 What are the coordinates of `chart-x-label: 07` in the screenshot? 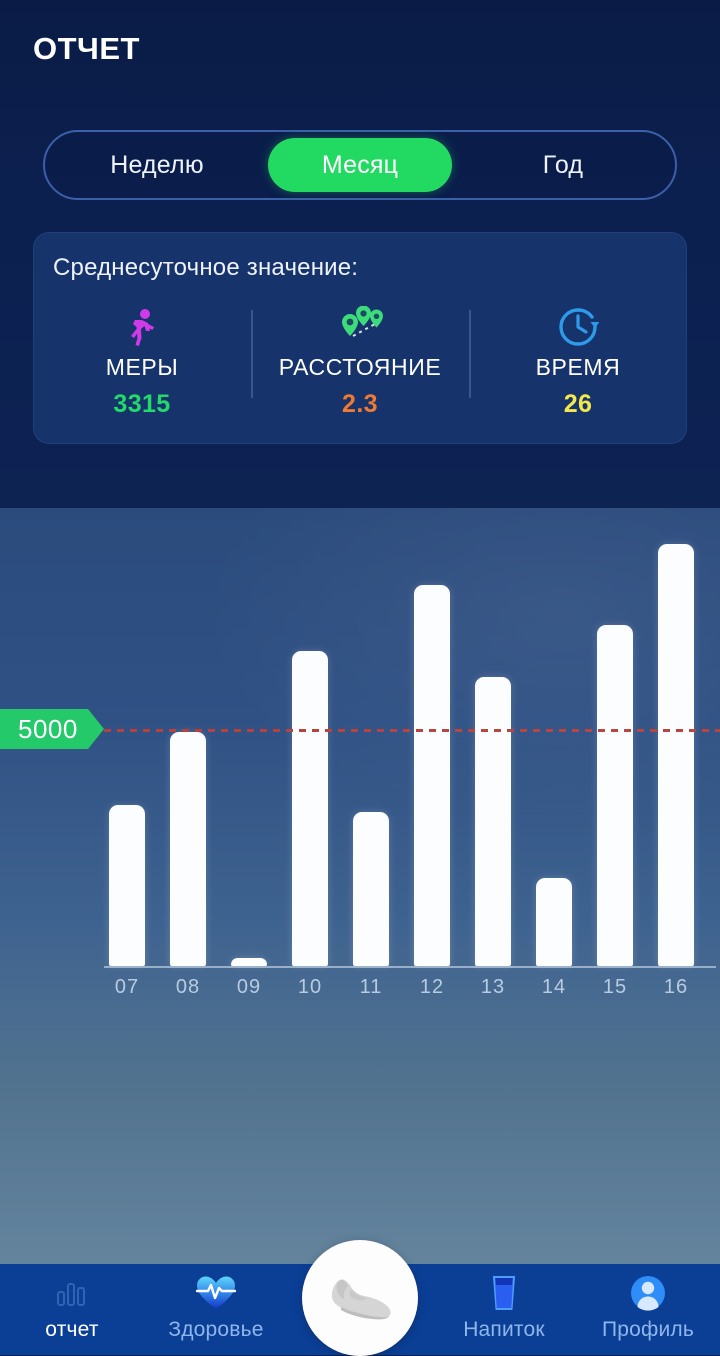 It's located at (127, 987).